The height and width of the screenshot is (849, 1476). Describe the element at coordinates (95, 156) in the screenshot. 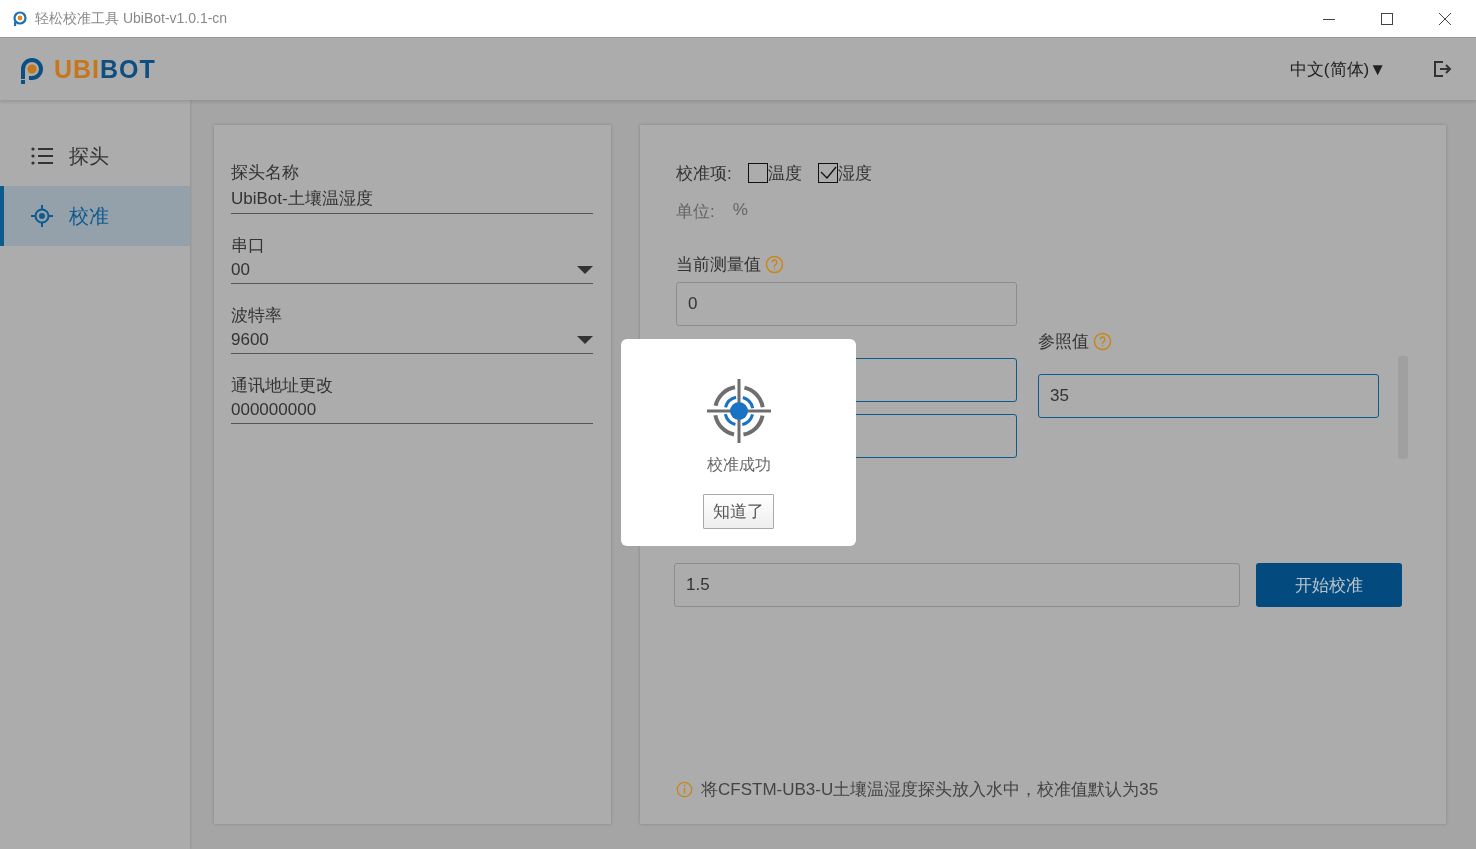

I see `sidebar-item: 探头` at that location.